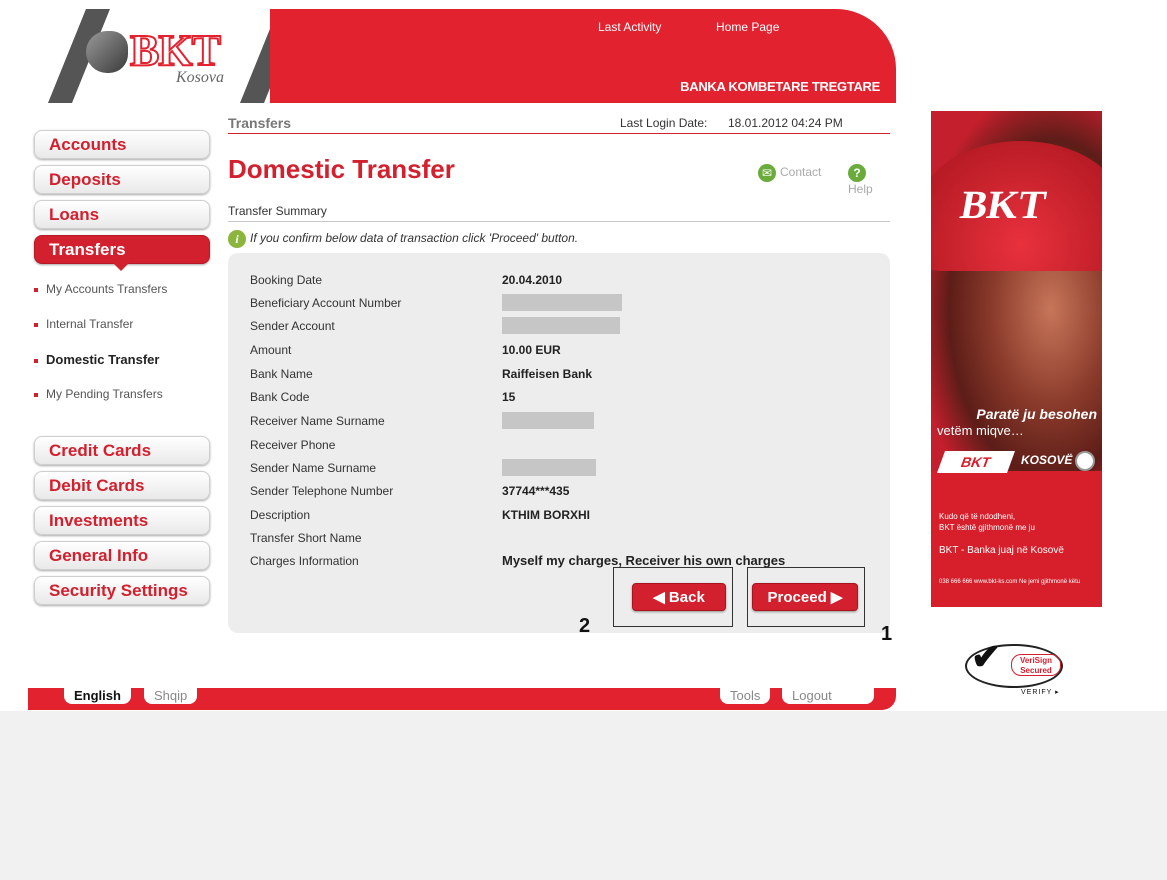 This screenshot has height=880, width=1167. I want to click on bkt-logo: BKT Kosova, so click(161, 56).